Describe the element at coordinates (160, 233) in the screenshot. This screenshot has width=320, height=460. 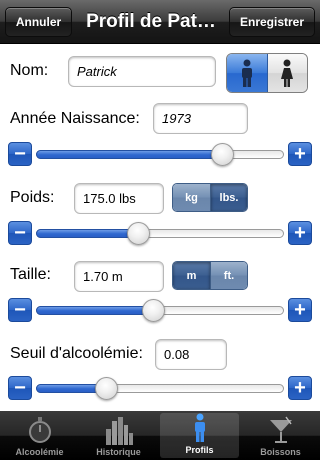
I see `weight-slider` at that location.